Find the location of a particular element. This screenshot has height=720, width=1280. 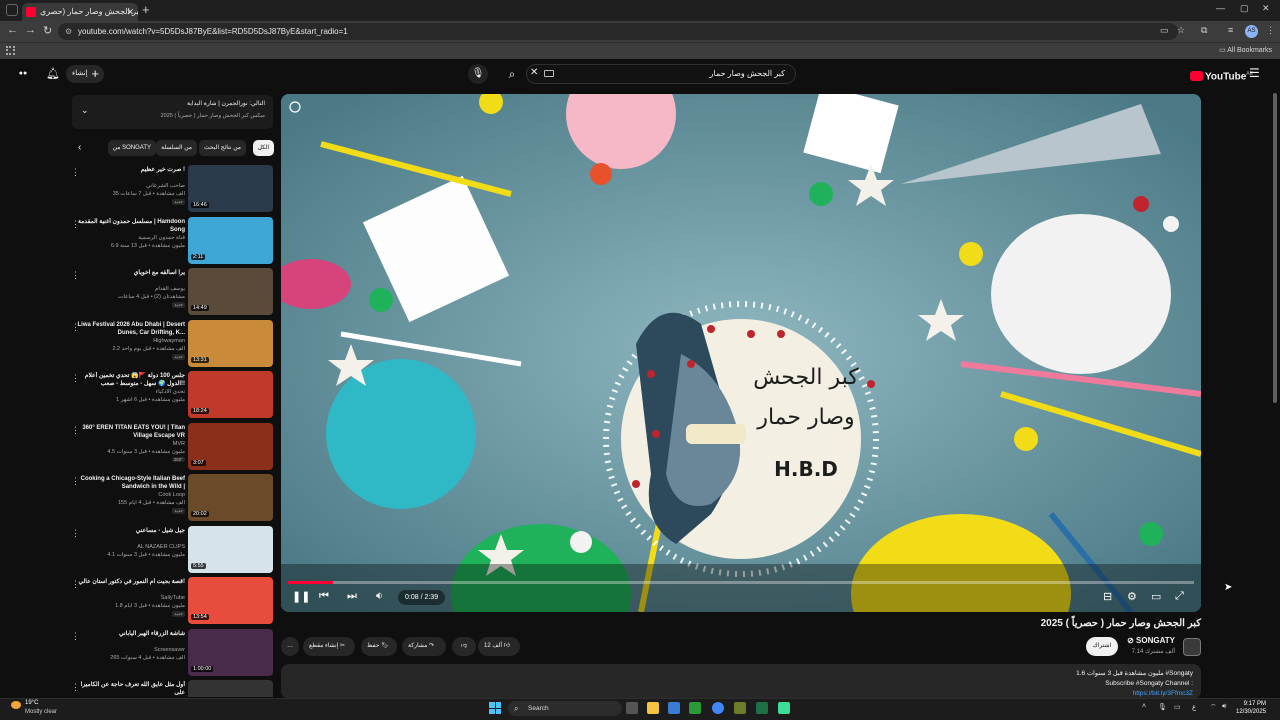

channel-avatar is located at coordinates (1192, 647).